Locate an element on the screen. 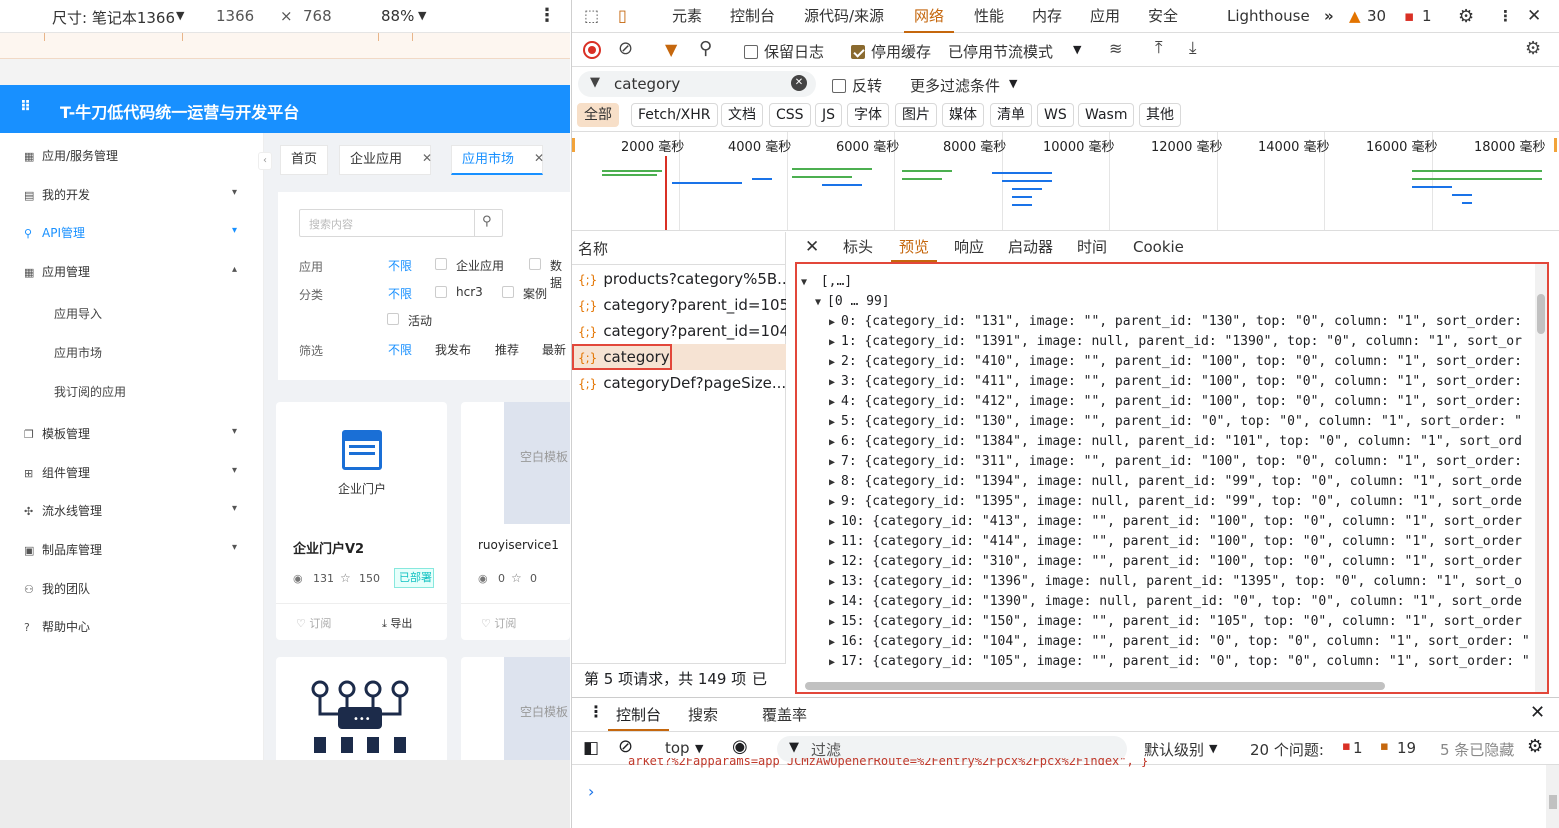 This screenshot has width=1559, height=828. sidebar-sub-subscribed: 我订阅的应用 is located at coordinates (90, 391).